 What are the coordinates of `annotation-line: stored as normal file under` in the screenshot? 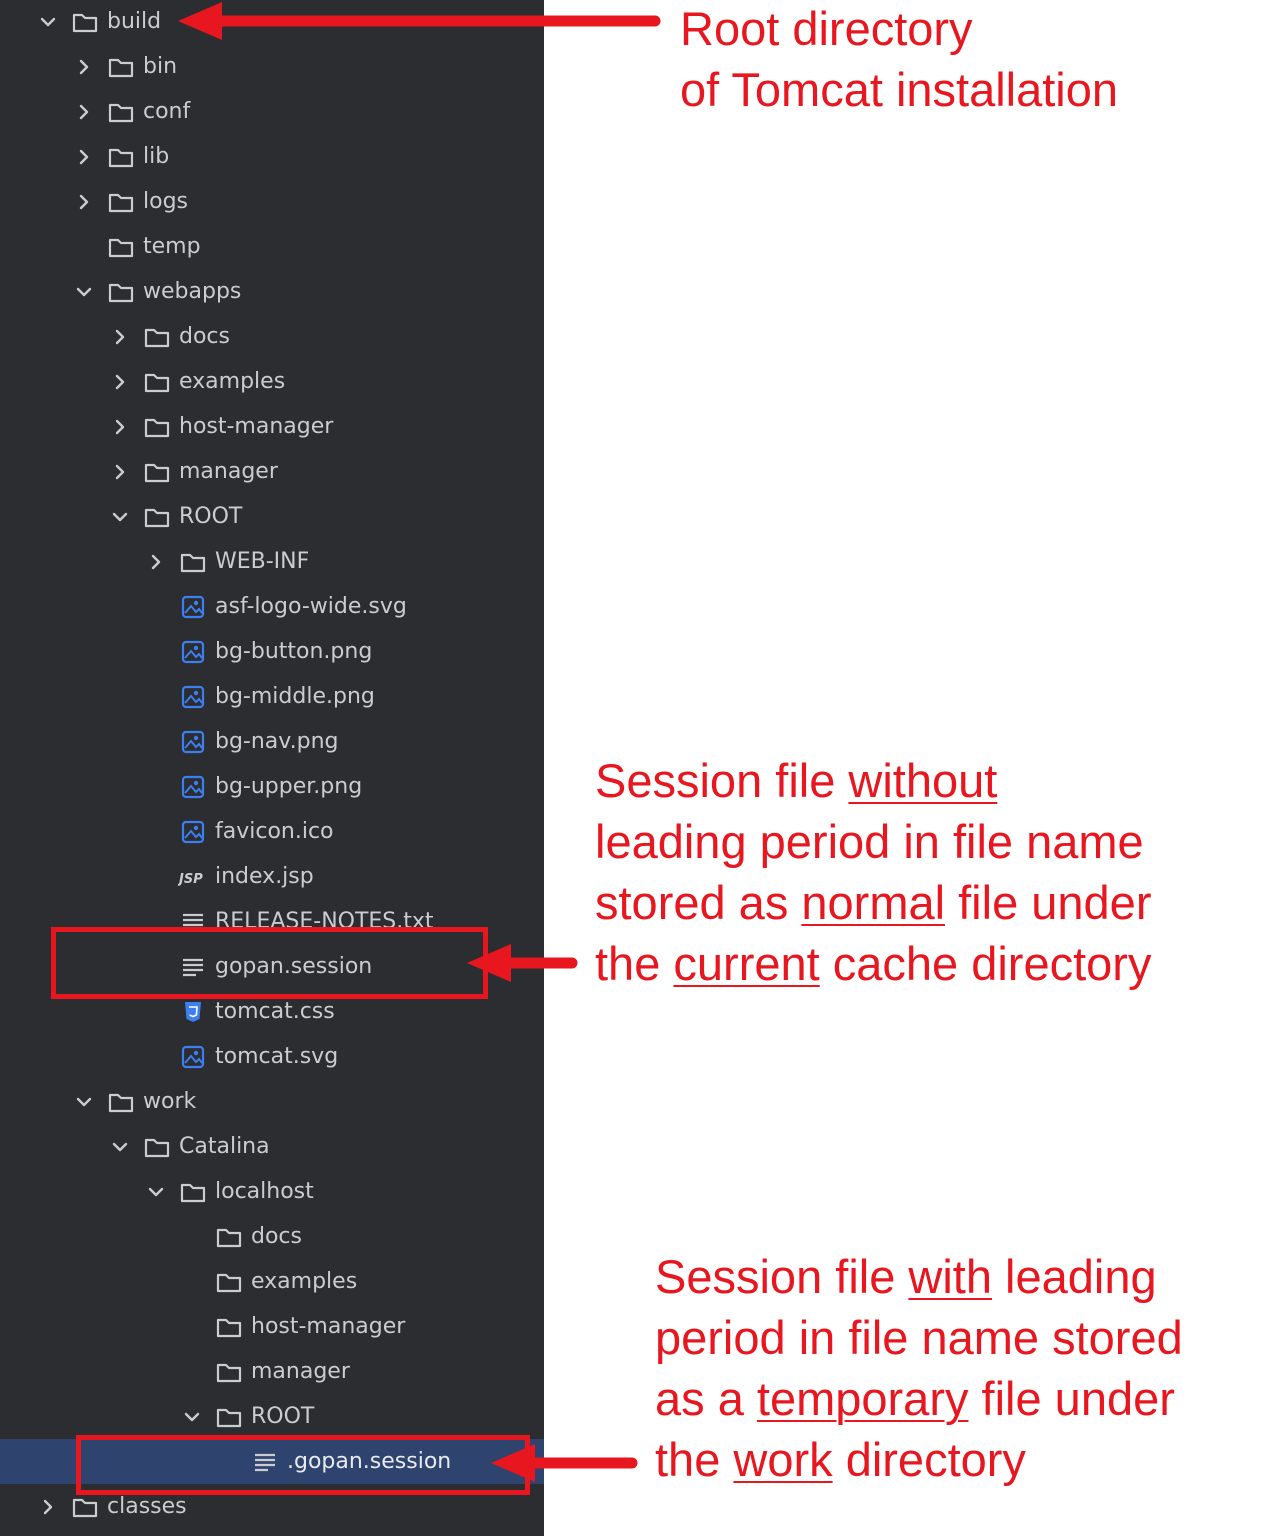 It's located at (873, 902).